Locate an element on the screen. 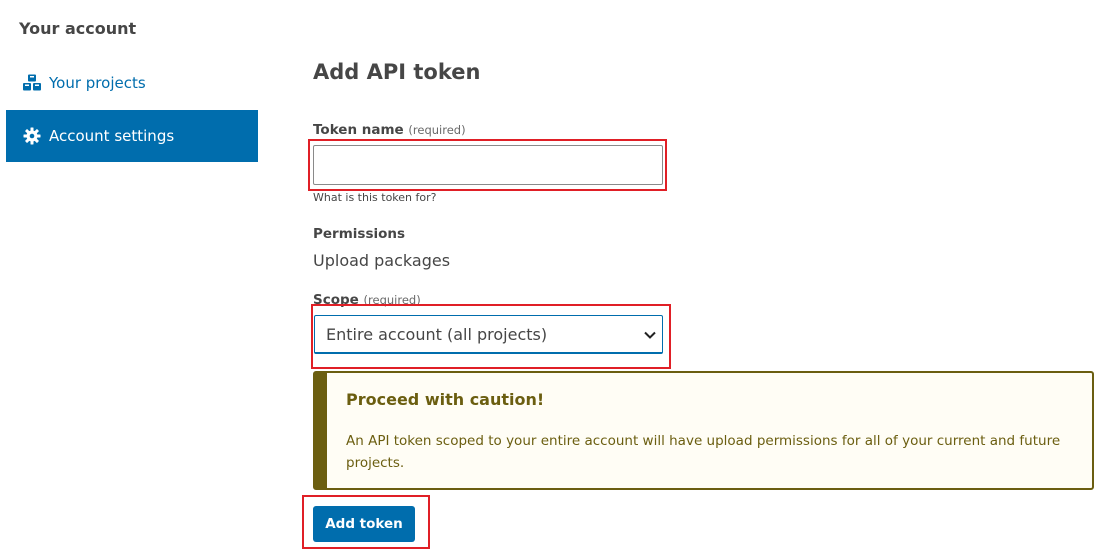 The height and width of the screenshot is (553, 1104). cubes-icon is located at coordinates (32, 83).